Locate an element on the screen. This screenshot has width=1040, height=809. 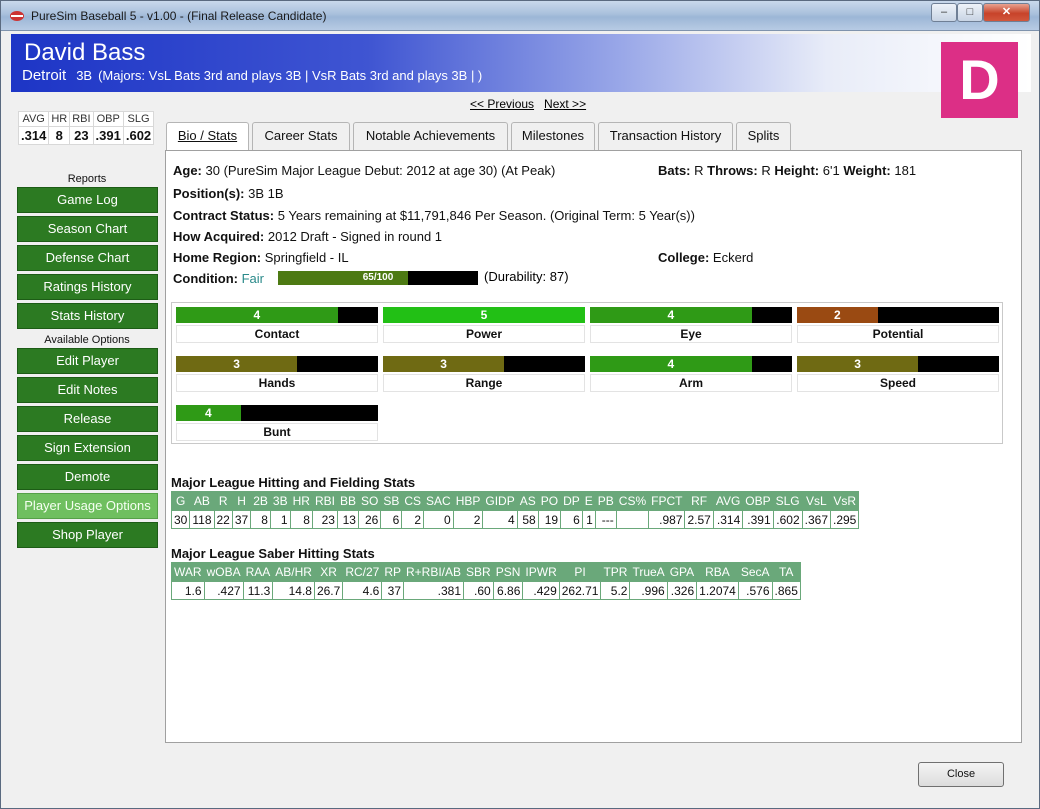
mini-stat-value-slg: .602 is located at coordinates (138, 135).